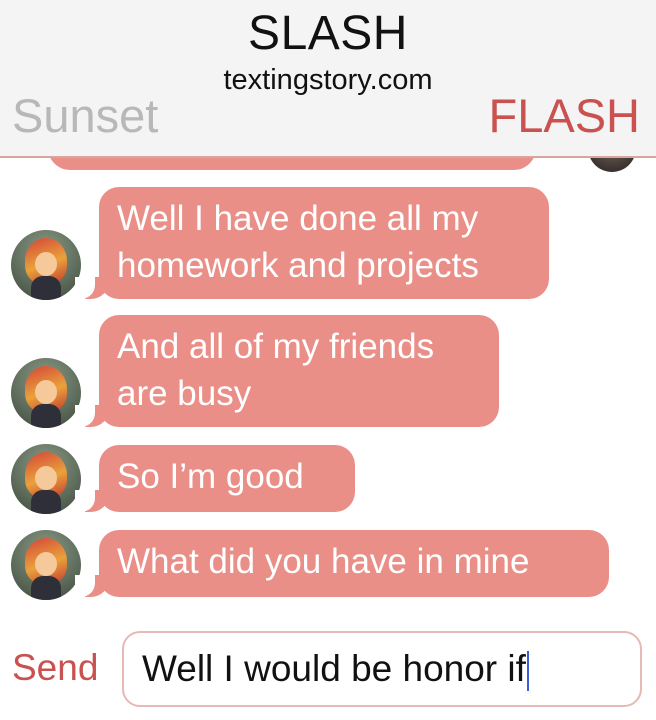 This screenshot has width=656, height=720. I want to click on contact-name-left: Sunset, so click(85, 115).